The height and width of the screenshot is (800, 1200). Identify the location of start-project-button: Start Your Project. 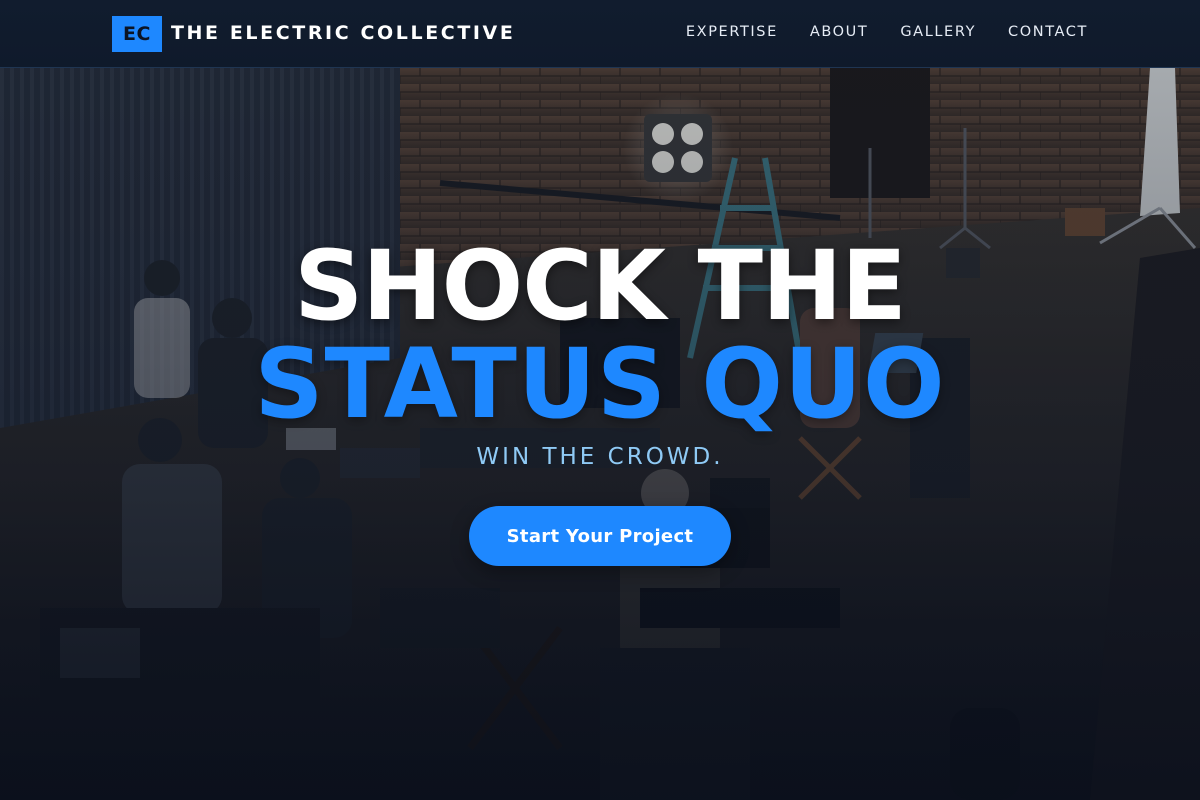
(600, 536).